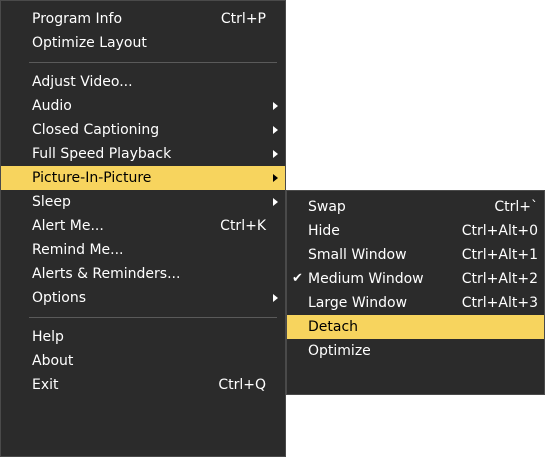 The image size is (545, 457). I want to click on menu-item-label: Exit, so click(45, 385).